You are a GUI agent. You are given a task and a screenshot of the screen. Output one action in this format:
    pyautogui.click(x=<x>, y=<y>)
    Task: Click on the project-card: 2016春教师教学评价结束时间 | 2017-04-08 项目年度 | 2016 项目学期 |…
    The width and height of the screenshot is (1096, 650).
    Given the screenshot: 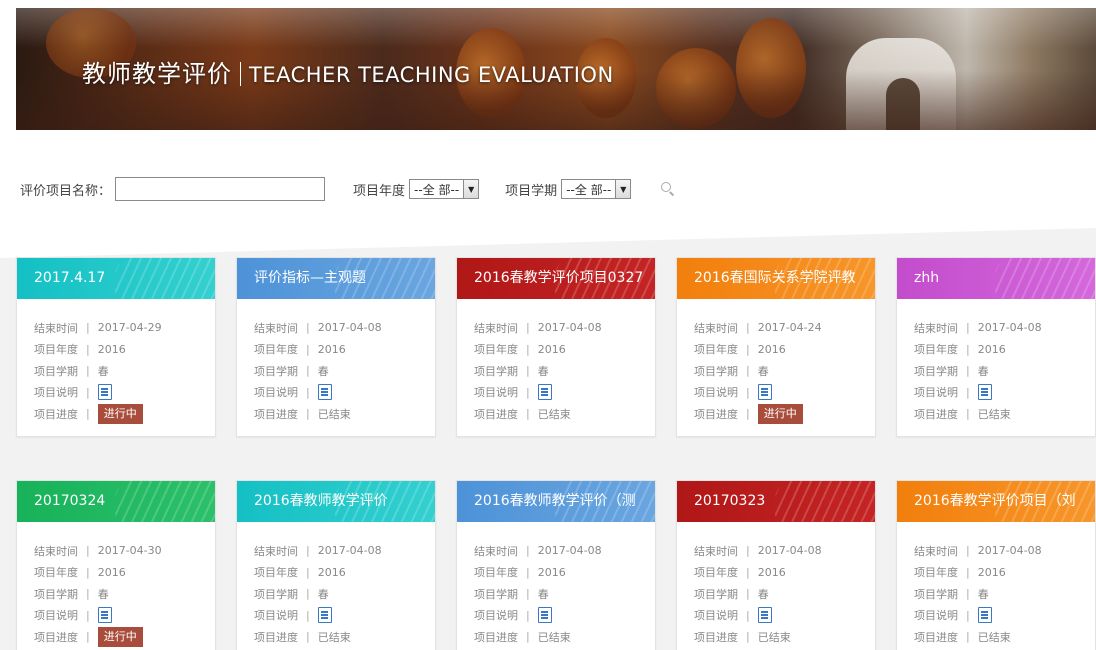 What is the action you would take?
    pyautogui.click(x=336, y=565)
    